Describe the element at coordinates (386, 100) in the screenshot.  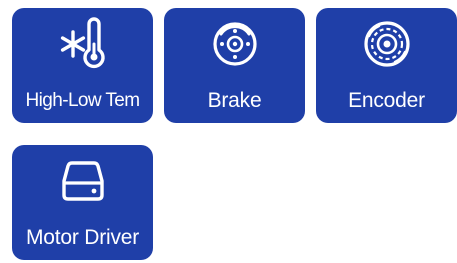
I see `tile-label: Encoder` at that location.